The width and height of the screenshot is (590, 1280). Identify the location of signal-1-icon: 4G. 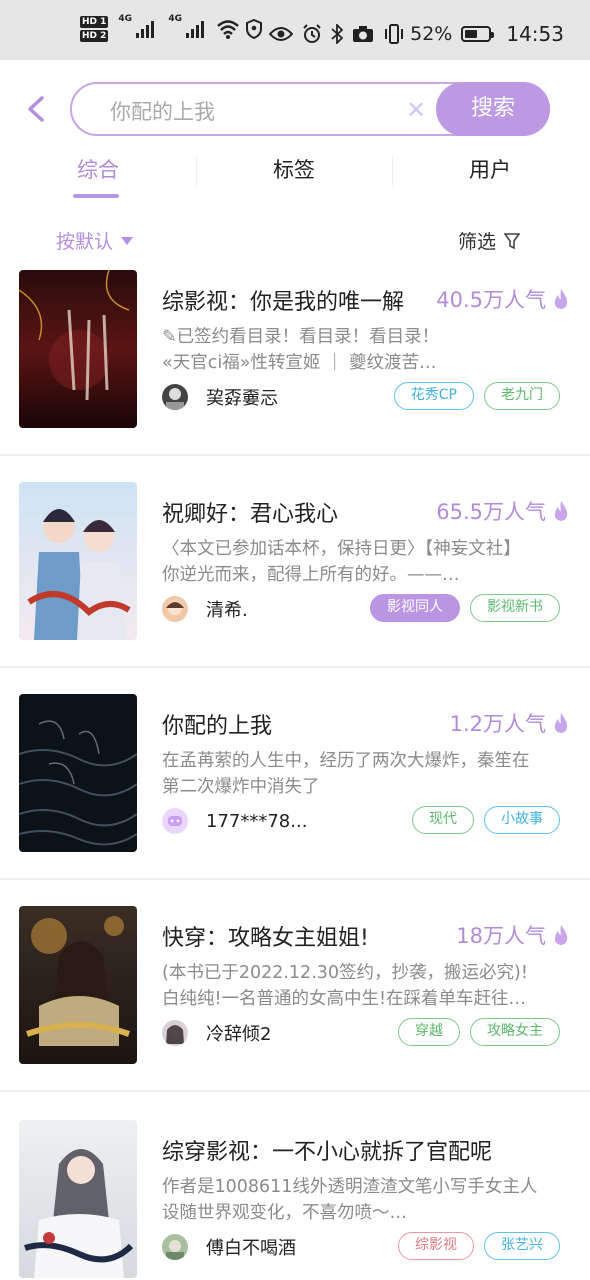
(136, 26).